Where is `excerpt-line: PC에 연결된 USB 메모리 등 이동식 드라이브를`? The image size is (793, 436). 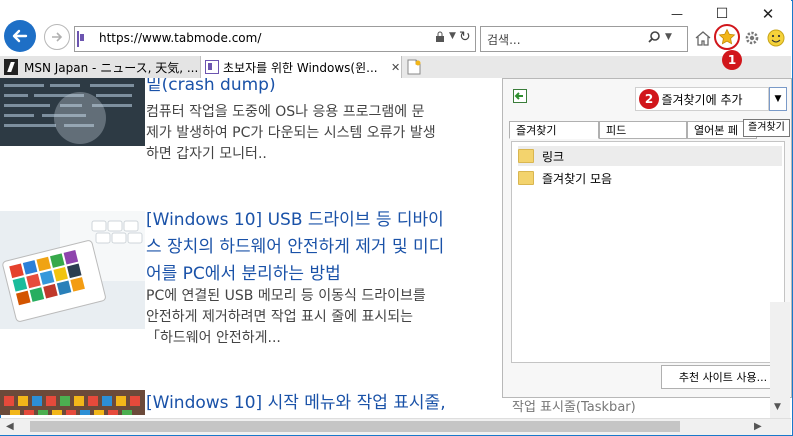 excerpt-line: PC에 연결된 USB 메모리 등 이동식 드라이브를 is located at coordinates (286, 296).